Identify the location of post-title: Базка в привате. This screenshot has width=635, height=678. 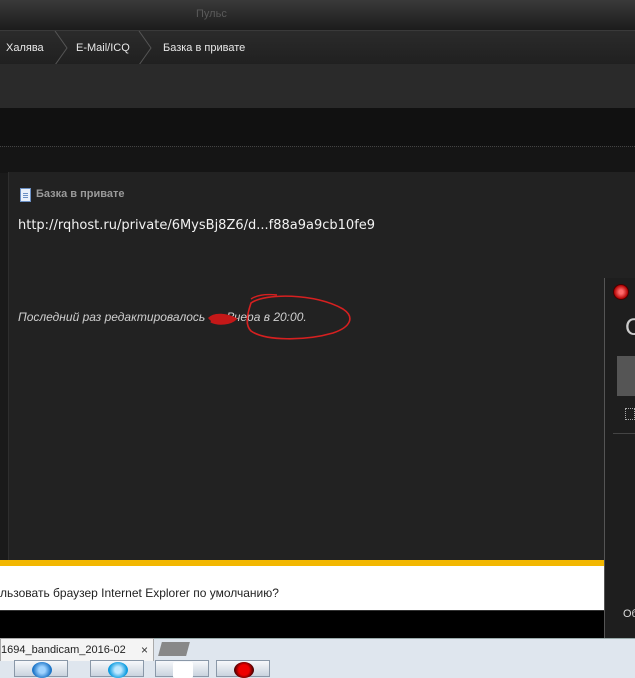
(71, 194).